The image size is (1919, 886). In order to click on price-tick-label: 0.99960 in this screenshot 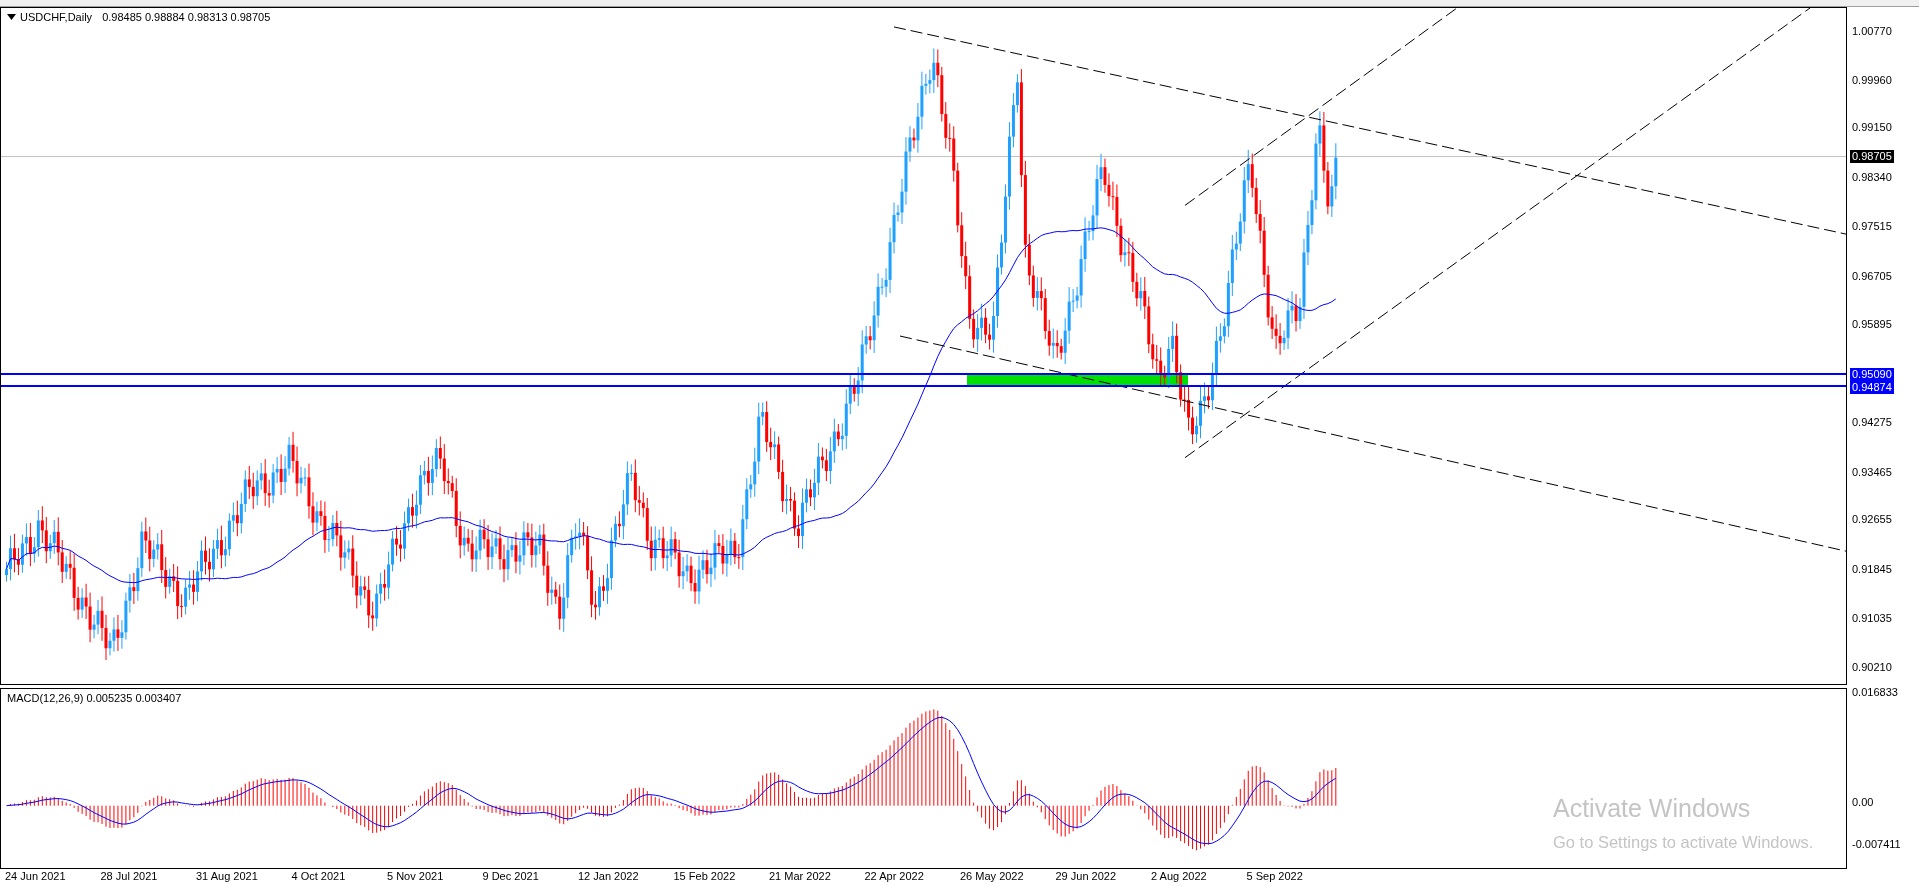, I will do `click(1872, 80)`.